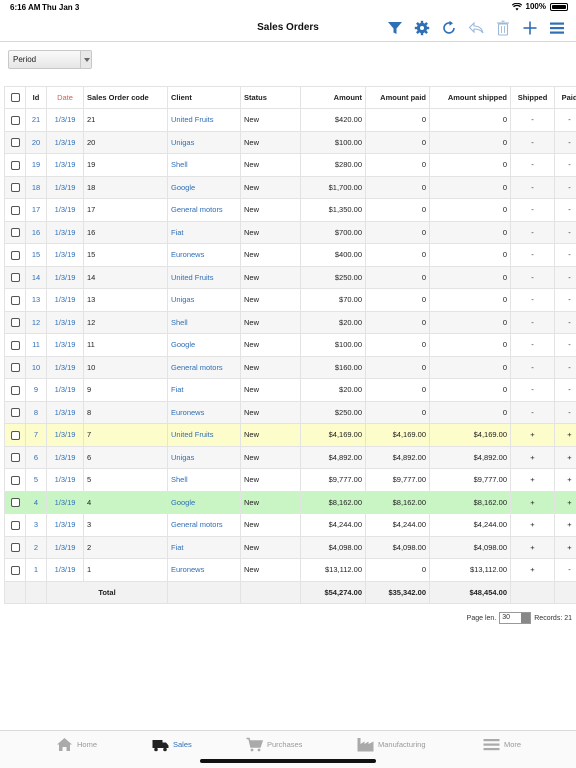 The width and height of the screenshot is (576, 768). Describe the element at coordinates (503, 28) in the screenshot. I see `trash-icon` at that location.